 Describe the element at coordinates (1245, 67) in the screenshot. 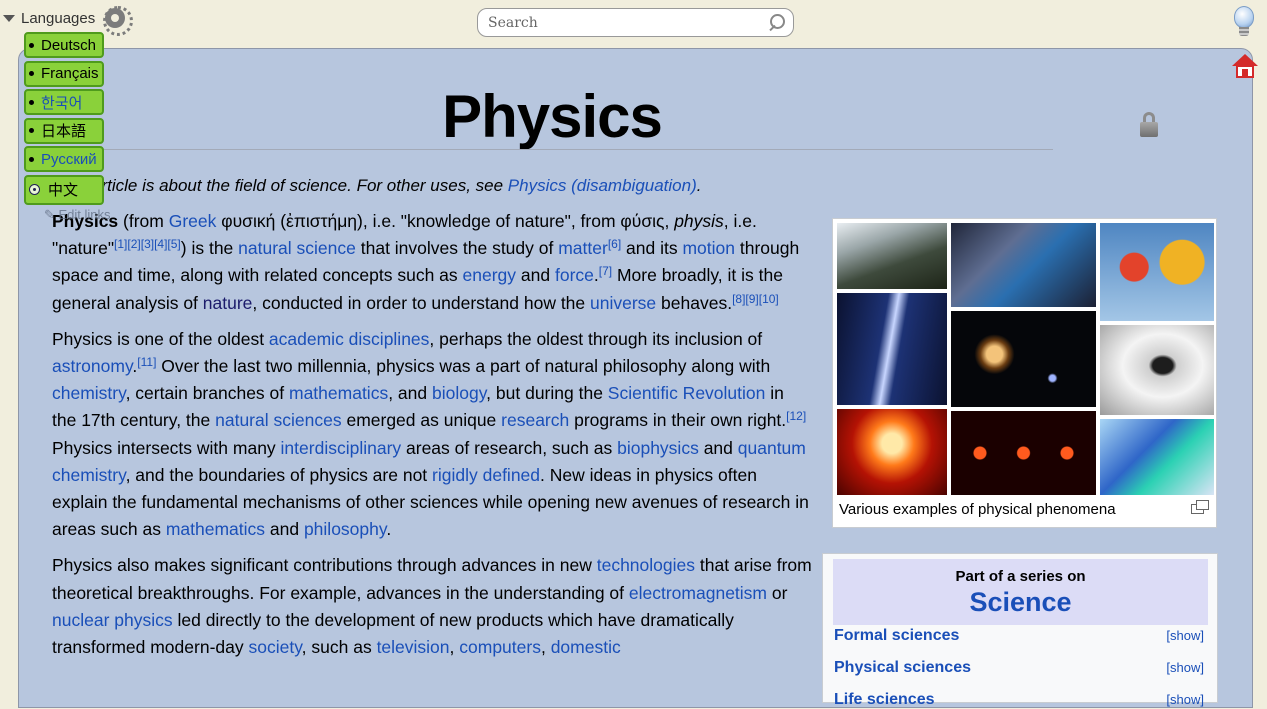

I see `home-icon` at that location.